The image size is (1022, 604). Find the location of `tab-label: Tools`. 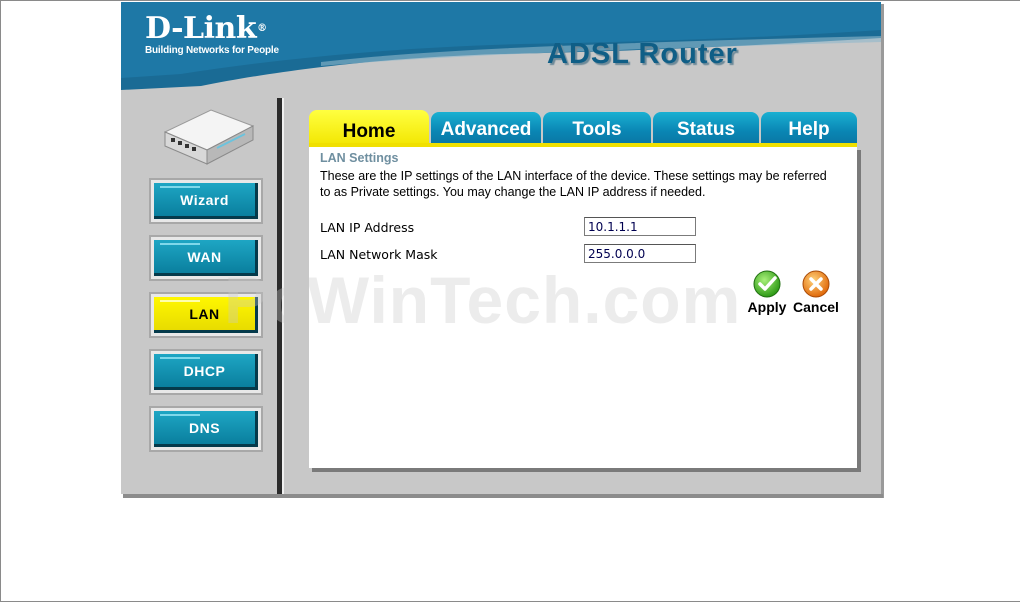

tab-label: Tools is located at coordinates (597, 129).